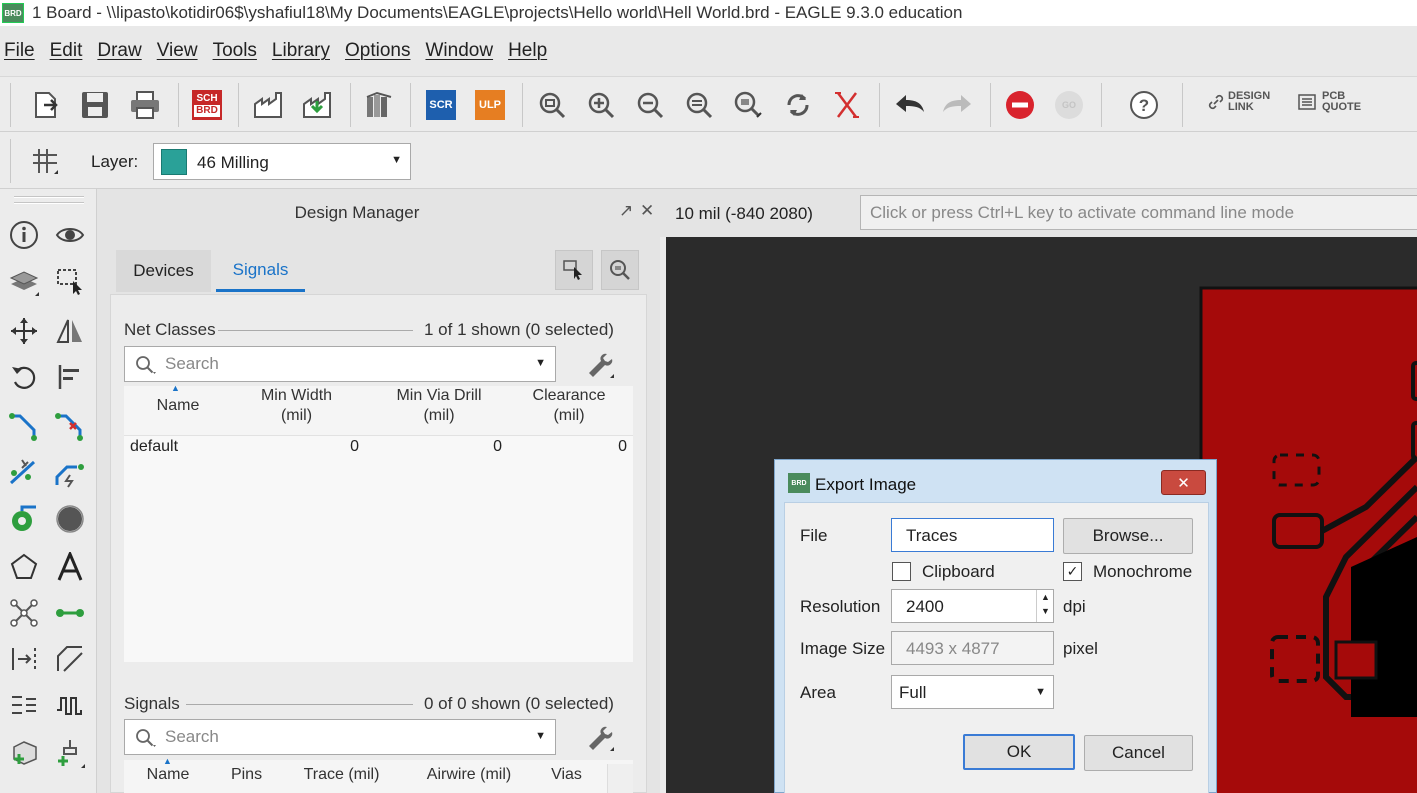 The image size is (1417, 793). What do you see at coordinates (24, 613) in the screenshot?
I see `signal-tool` at bounding box center [24, 613].